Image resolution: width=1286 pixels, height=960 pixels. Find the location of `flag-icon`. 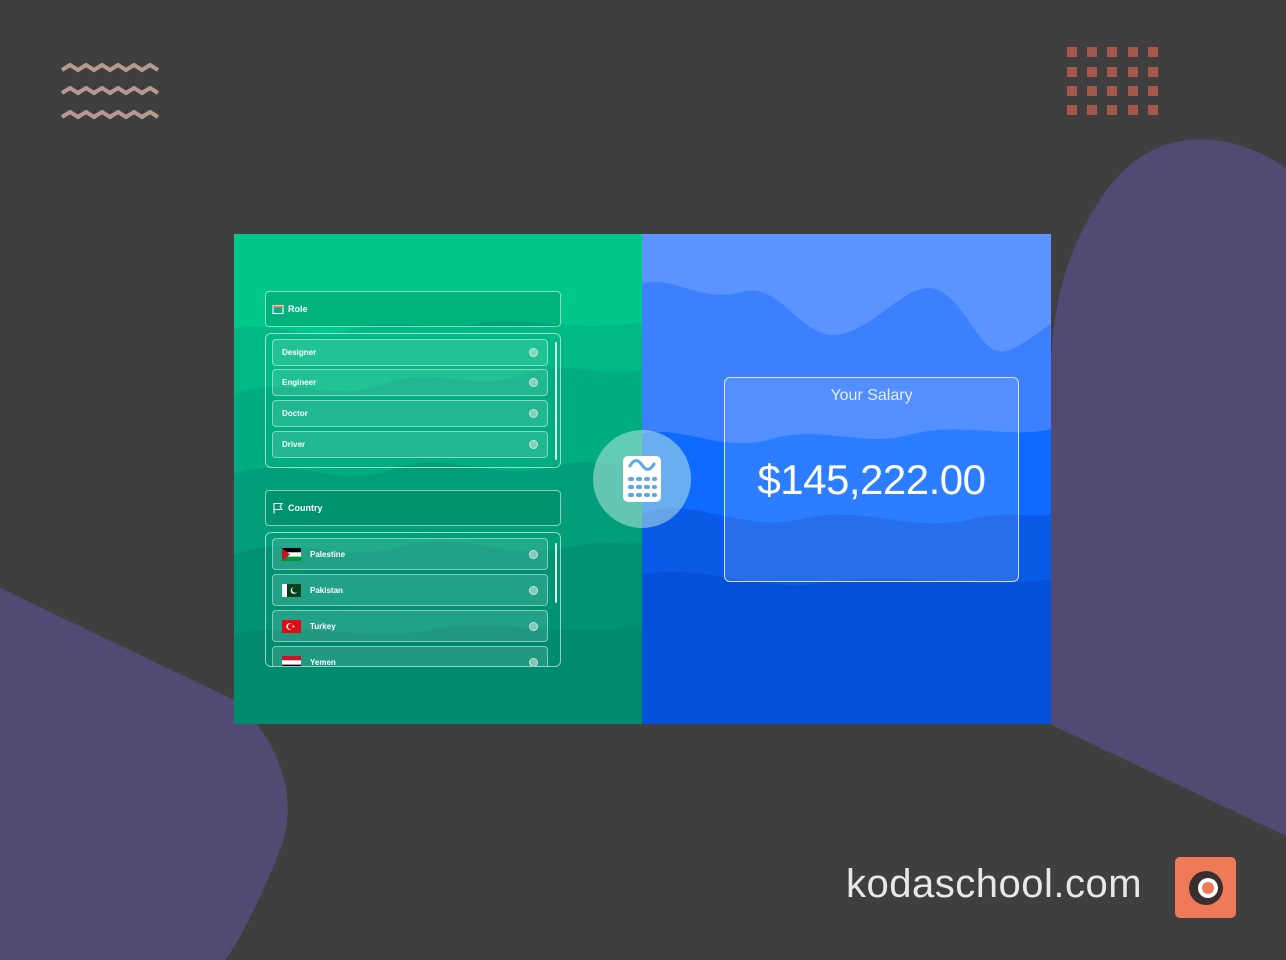

flag-icon is located at coordinates (278, 508).